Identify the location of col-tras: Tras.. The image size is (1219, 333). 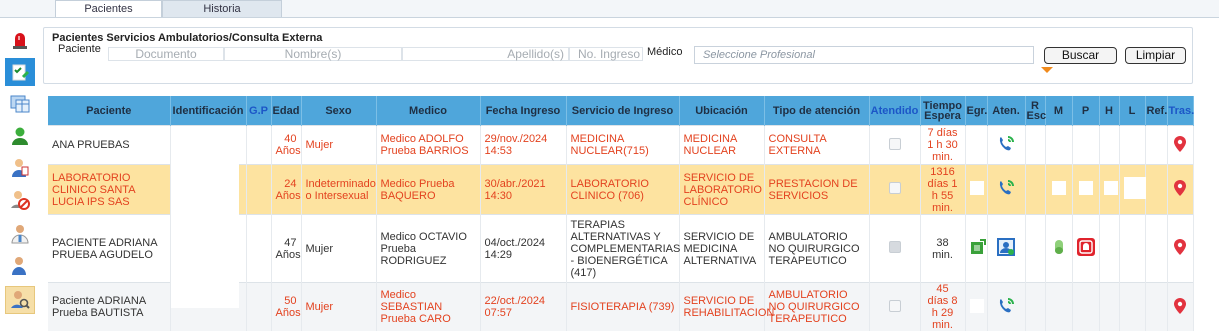
(1180, 111).